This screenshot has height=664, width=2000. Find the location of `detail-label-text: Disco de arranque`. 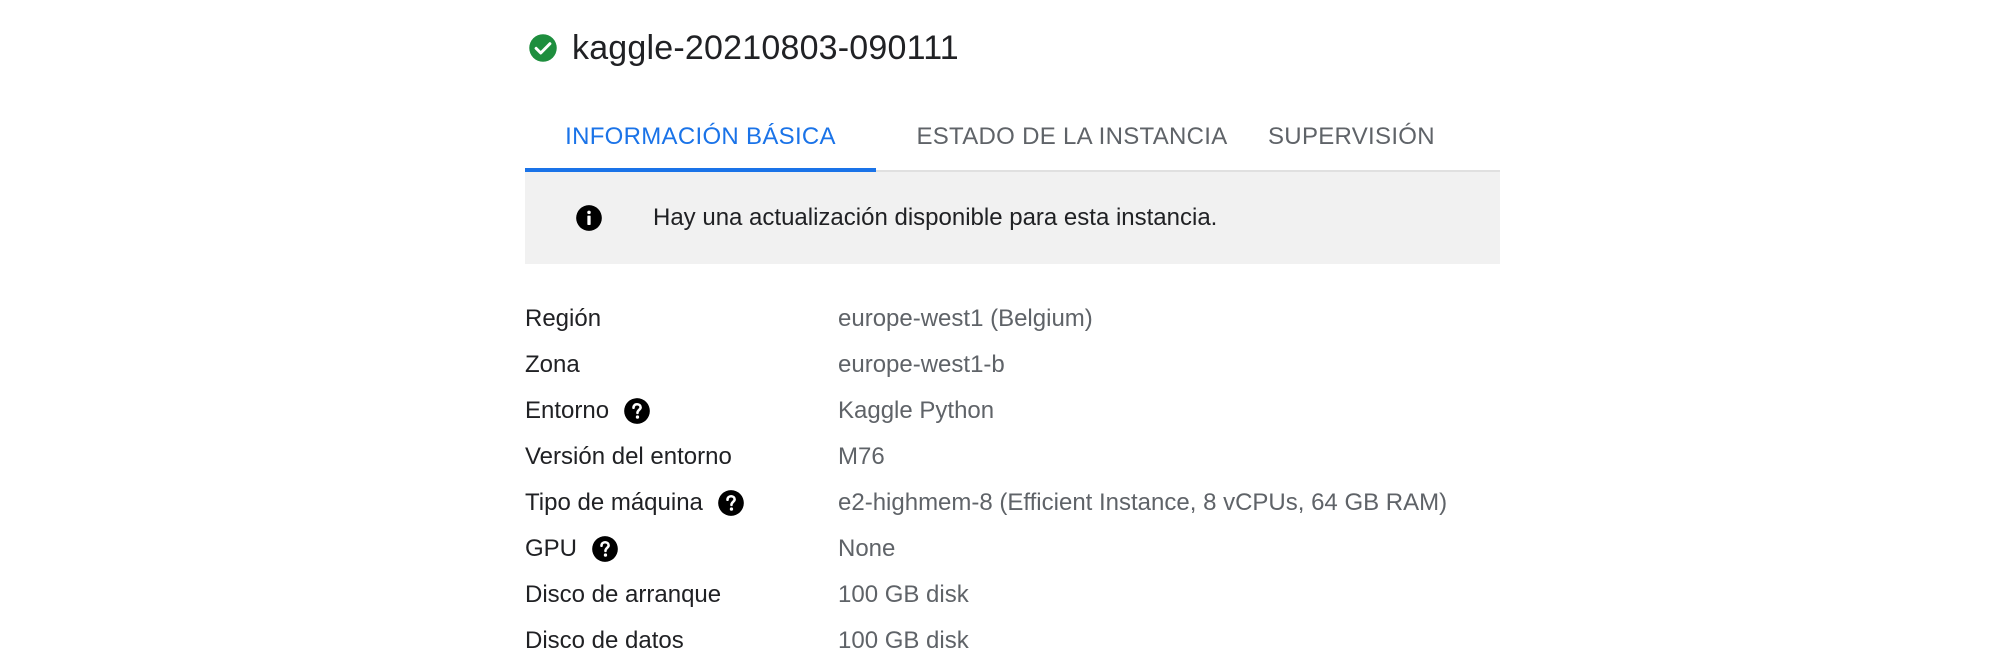

detail-label-text: Disco de arranque is located at coordinates (623, 594).